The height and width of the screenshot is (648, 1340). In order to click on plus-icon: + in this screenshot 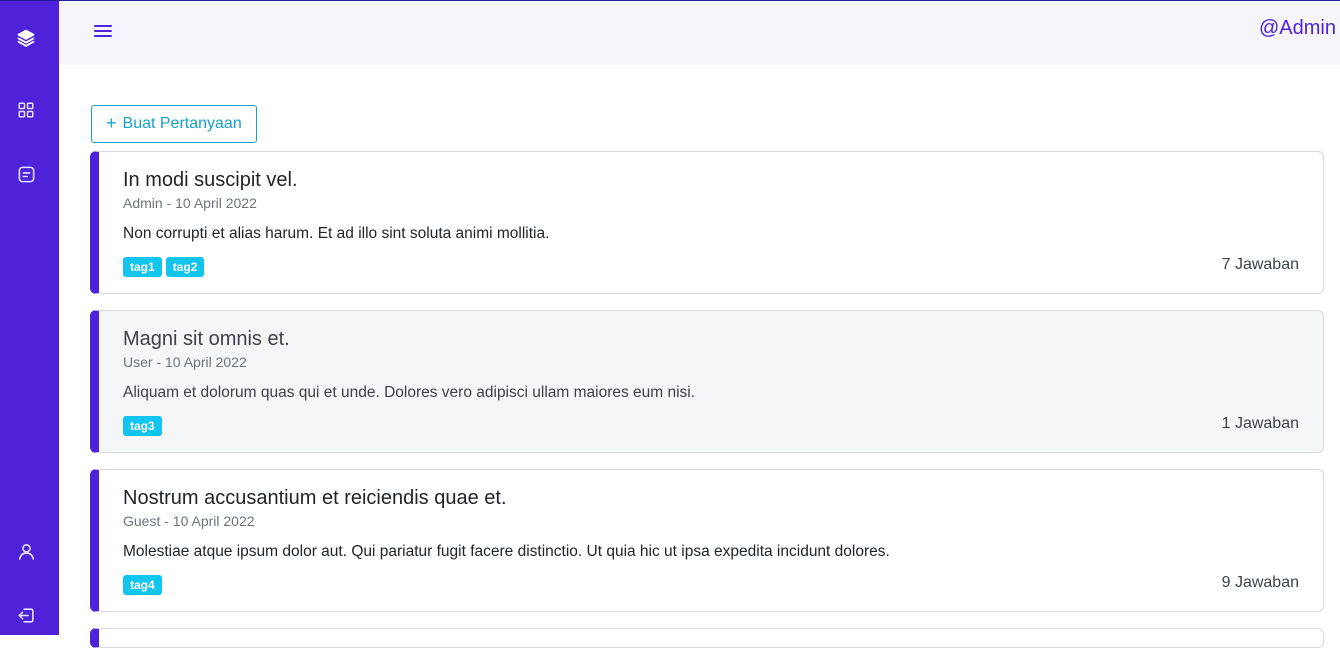, I will do `click(111, 122)`.